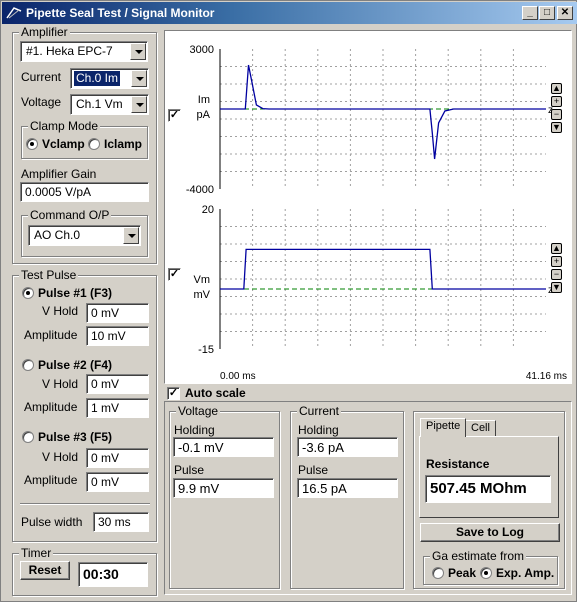  What do you see at coordinates (458, 464) in the screenshot?
I see `resistance-label: Resistance` at bounding box center [458, 464].